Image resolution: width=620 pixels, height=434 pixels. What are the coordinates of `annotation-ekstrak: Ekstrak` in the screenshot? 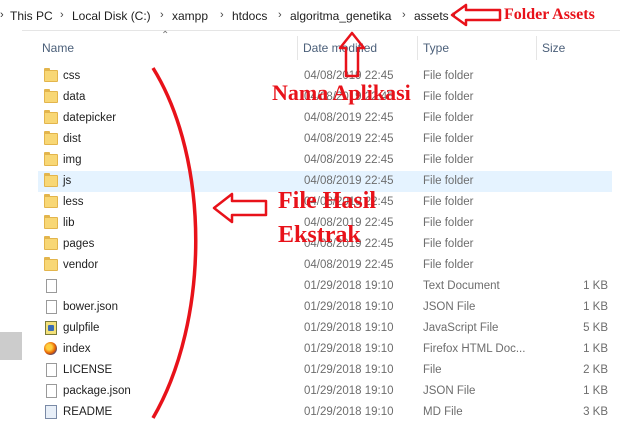 It's located at (319, 235).